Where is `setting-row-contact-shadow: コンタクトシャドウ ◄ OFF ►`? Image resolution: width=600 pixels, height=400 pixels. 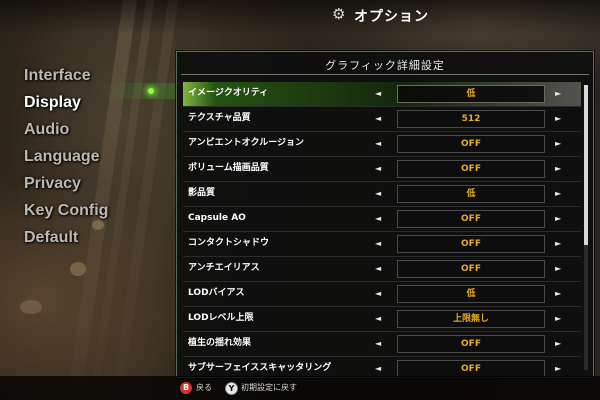 setting-row-contact-shadow: コンタクトシャドウ ◄ OFF ► is located at coordinates (382, 244).